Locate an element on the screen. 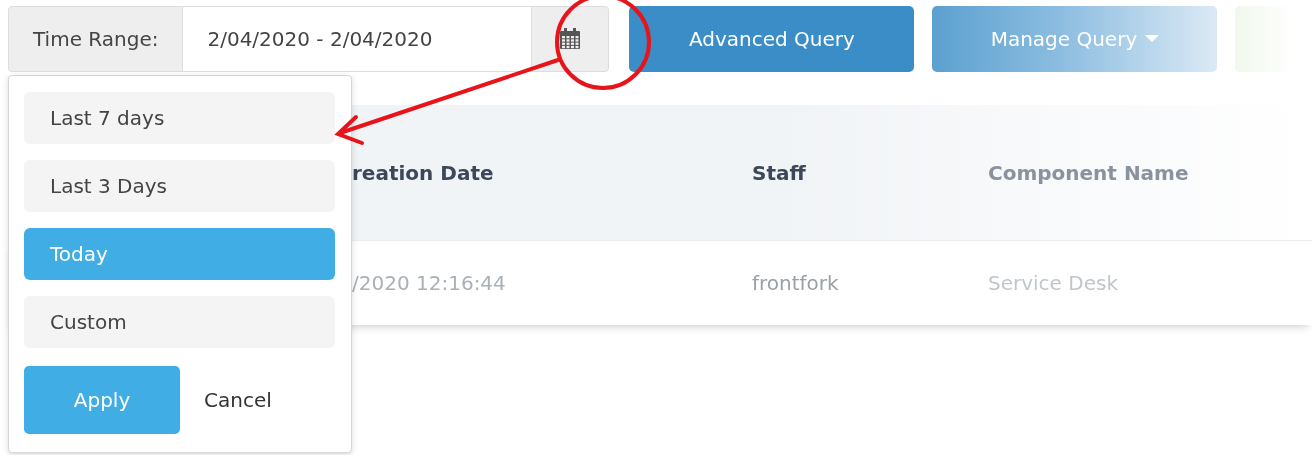 This screenshot has width=1312, height=455. range-option: Custom is located at coordinates (179, 322).